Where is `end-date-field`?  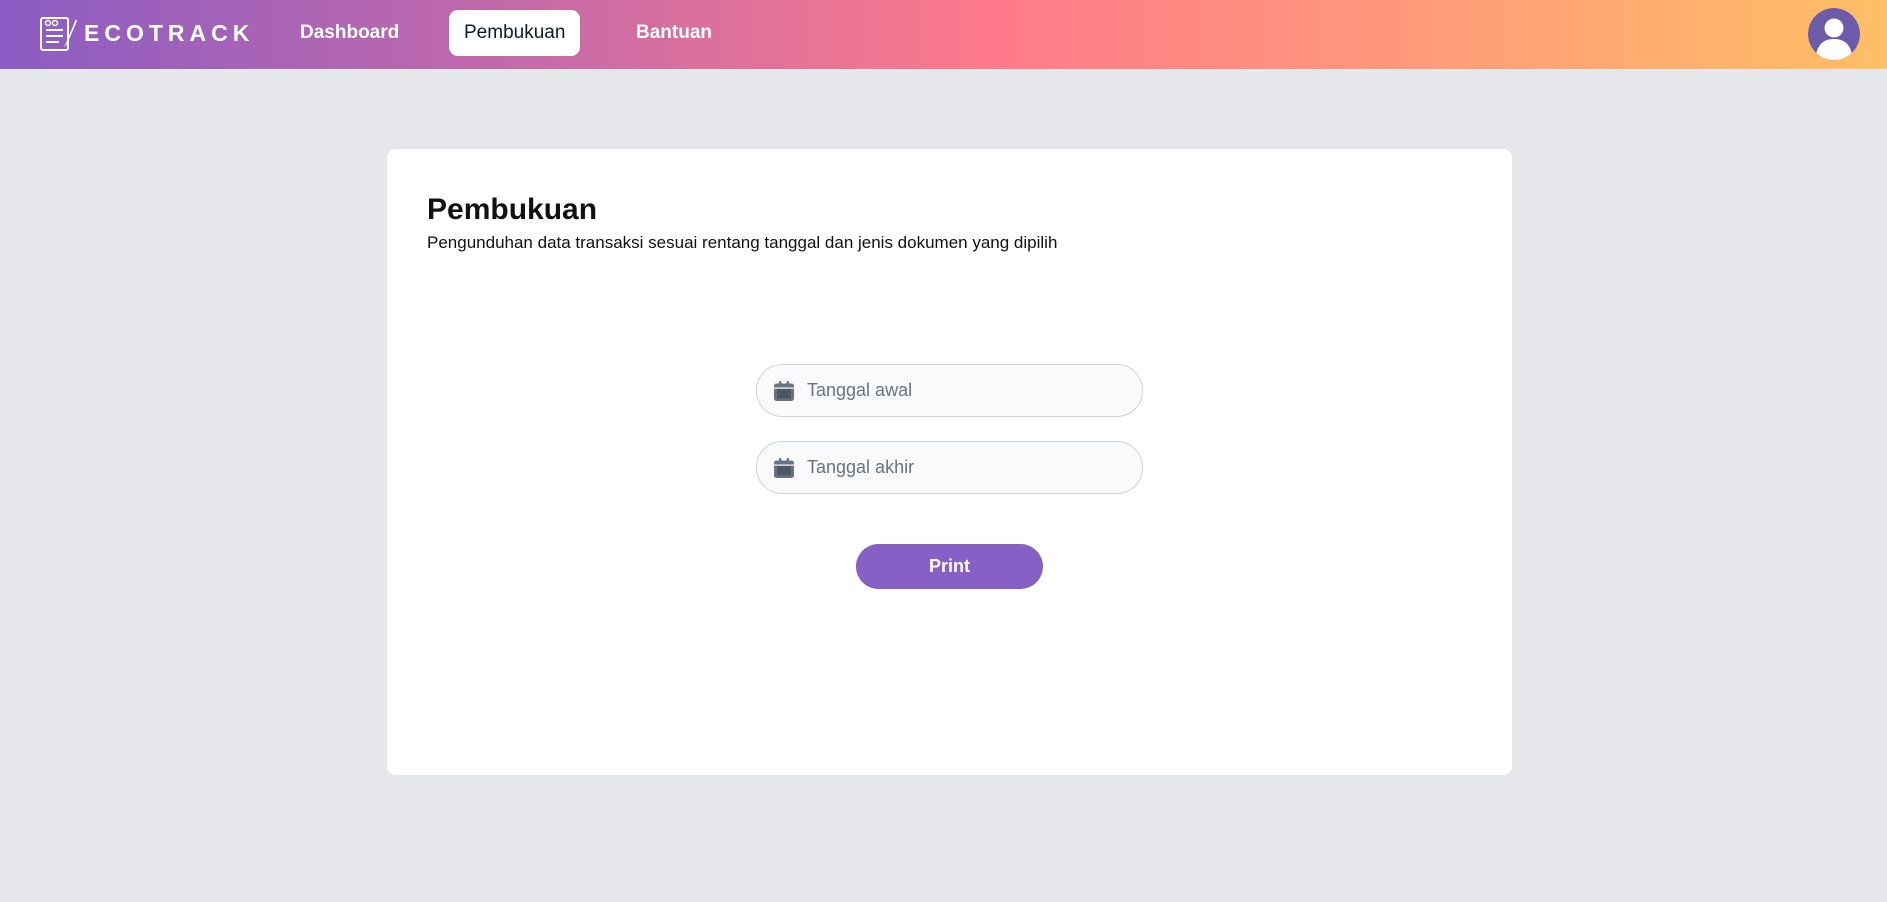 end-date-field is located at coordinates (949, 467).